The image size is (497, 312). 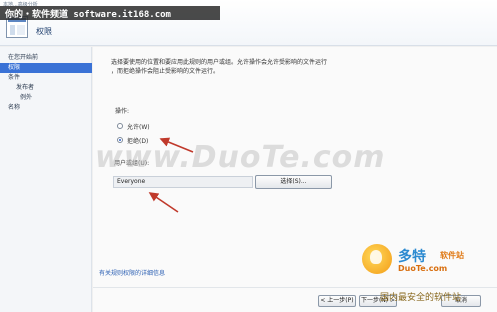 I want to click on page-title: 权限, so click(x=44, y=31).